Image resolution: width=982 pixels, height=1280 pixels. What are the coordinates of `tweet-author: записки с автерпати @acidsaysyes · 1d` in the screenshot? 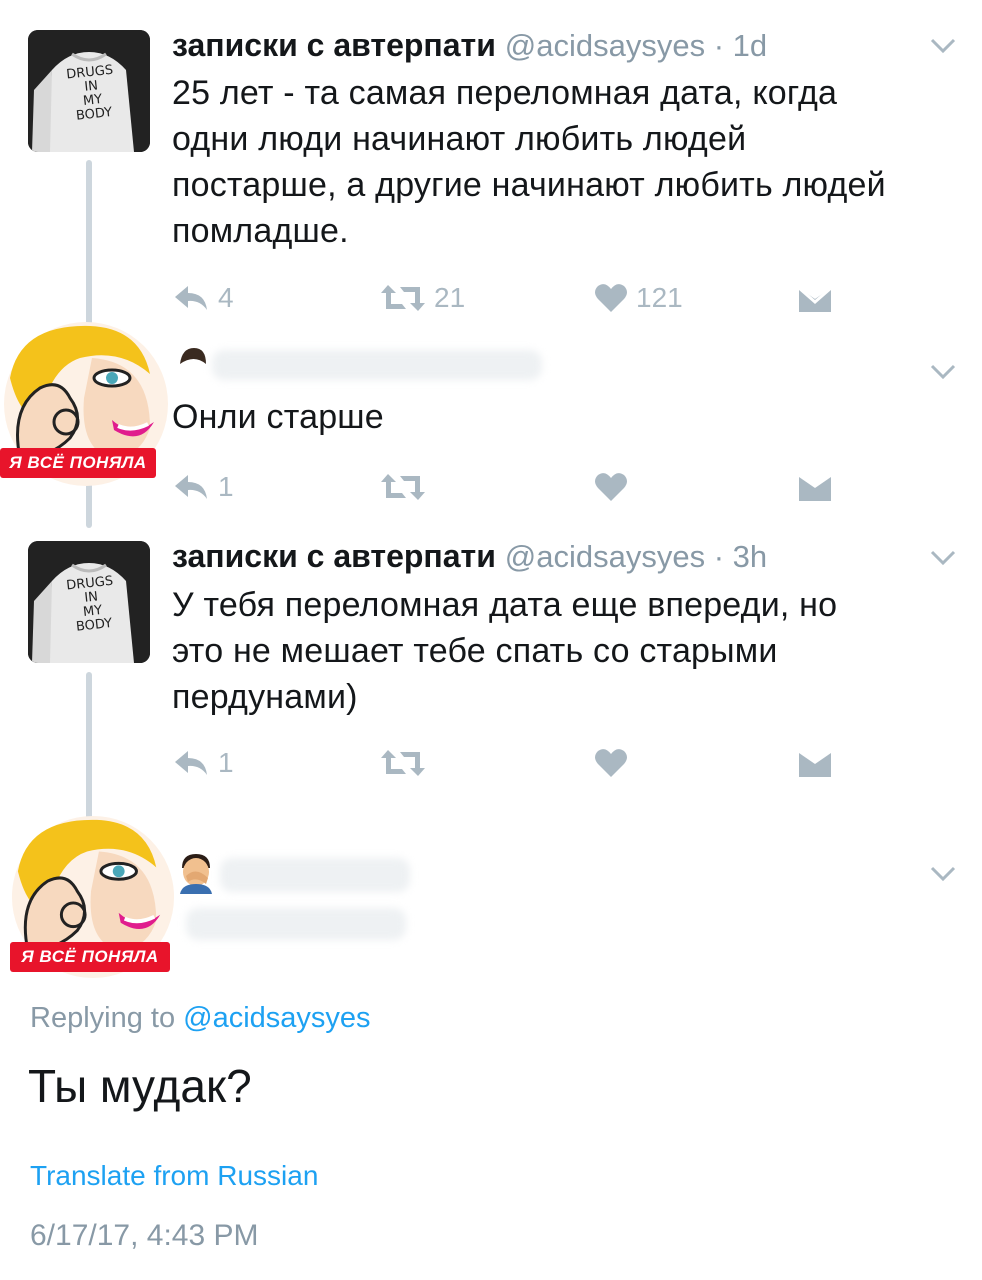 It's located at (469, 45).